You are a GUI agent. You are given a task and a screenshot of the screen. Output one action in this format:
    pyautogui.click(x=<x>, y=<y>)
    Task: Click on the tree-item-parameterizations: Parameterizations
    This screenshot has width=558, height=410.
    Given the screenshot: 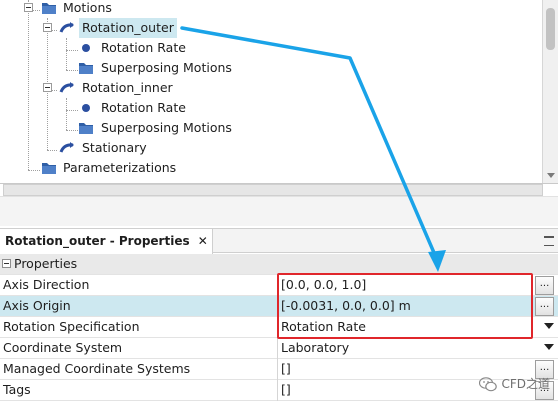 What is the action you would take?
    pyautogui.click(x=150, y=168)
    